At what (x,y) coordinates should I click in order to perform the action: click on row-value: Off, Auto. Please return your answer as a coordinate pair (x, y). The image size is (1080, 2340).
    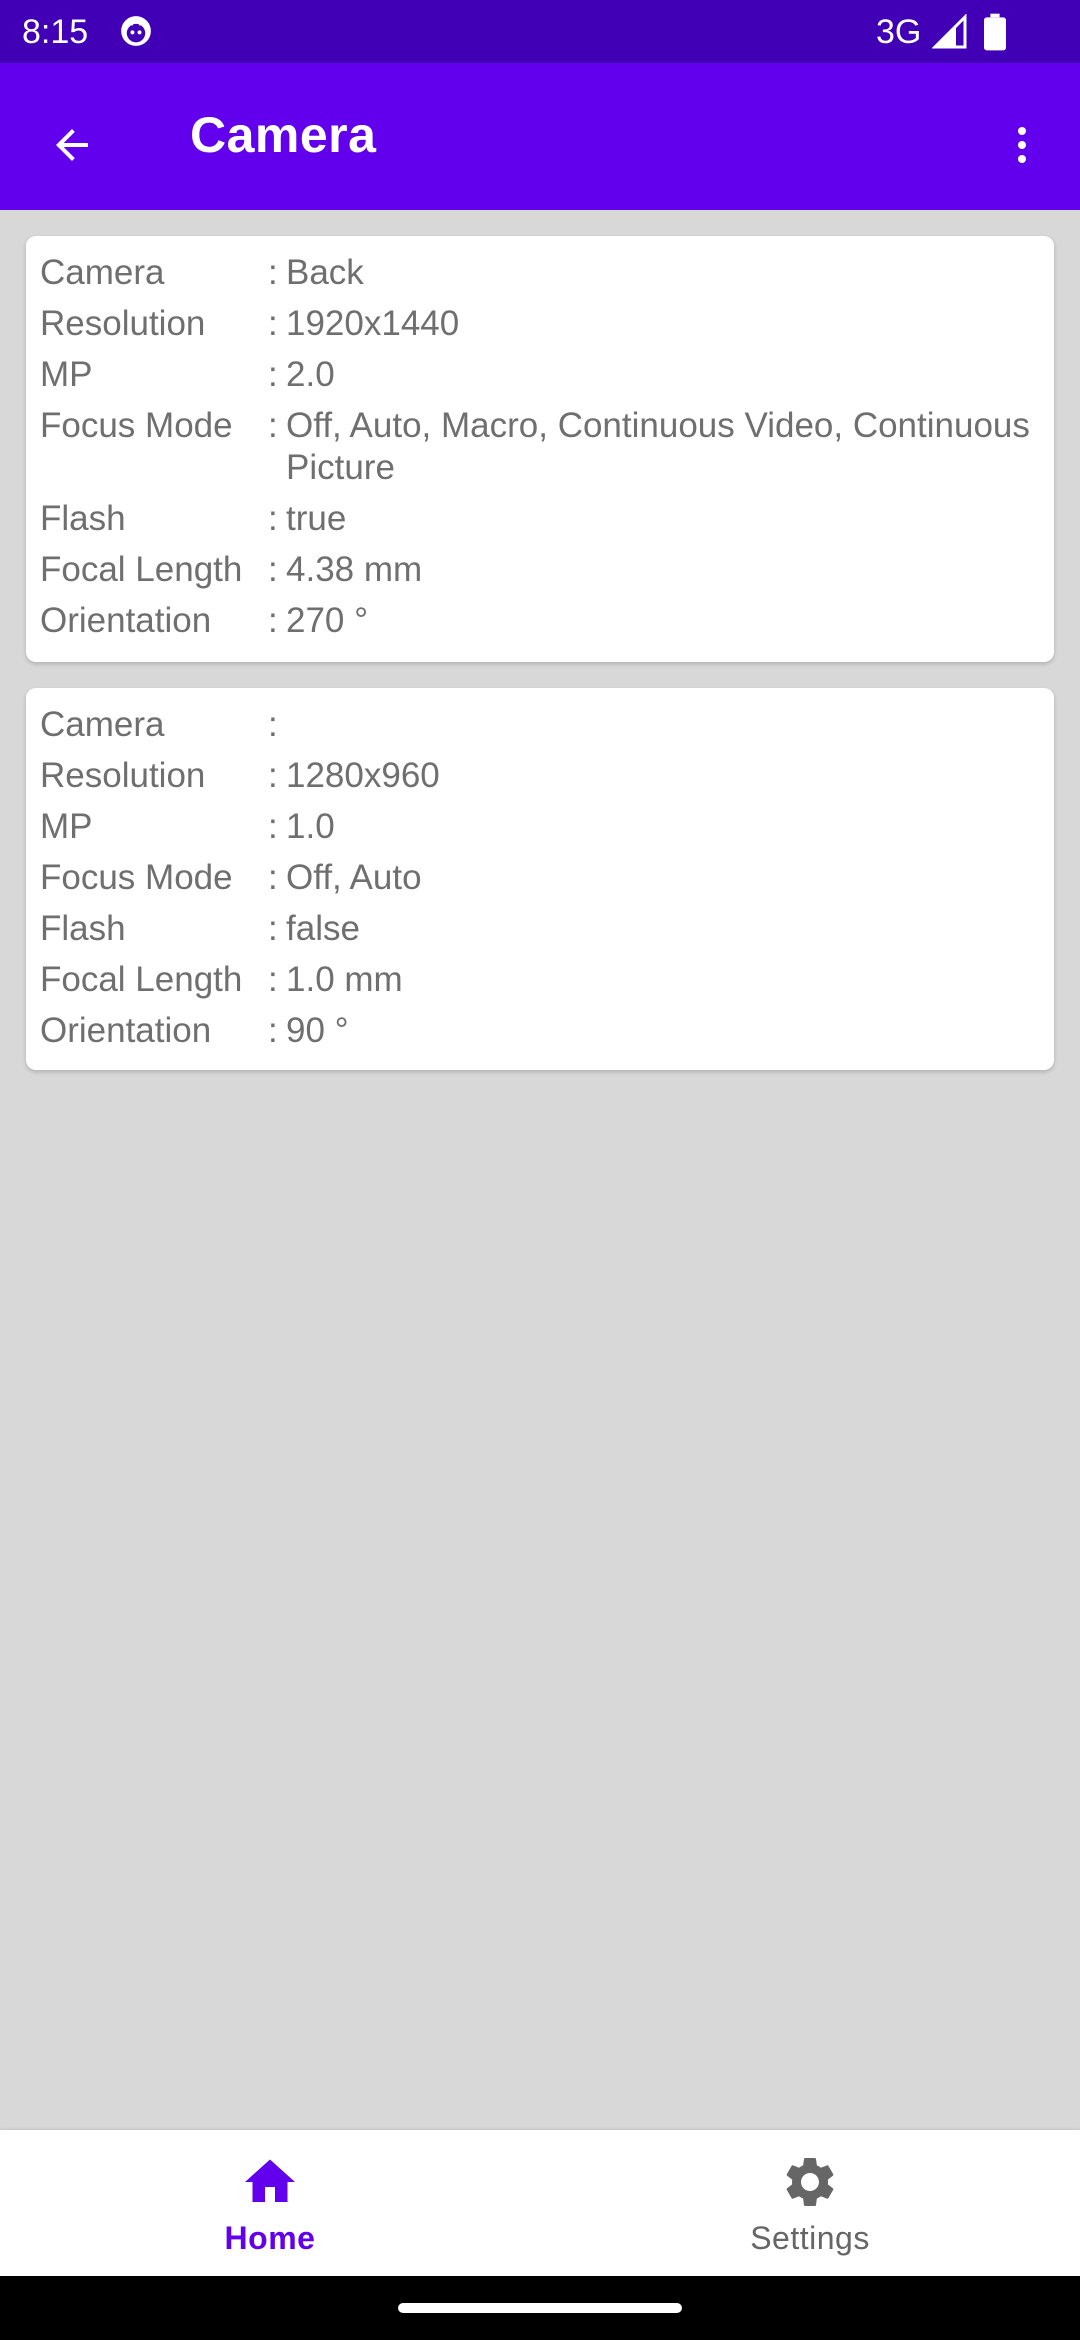
    Looking at the image, I should click on (354, 877).